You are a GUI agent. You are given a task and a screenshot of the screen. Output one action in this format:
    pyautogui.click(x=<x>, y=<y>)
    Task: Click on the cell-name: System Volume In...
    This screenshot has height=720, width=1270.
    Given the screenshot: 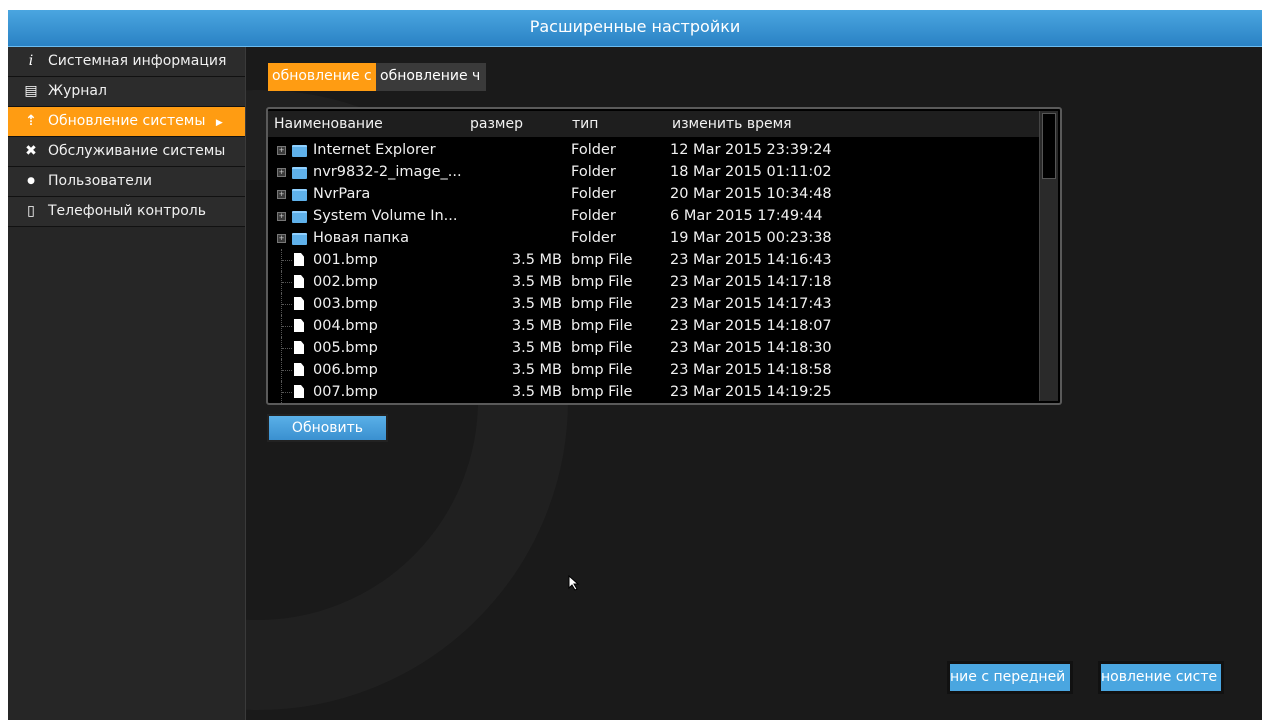 What is the action you would take?
    pyautogui.click(x=385, y=216)
    